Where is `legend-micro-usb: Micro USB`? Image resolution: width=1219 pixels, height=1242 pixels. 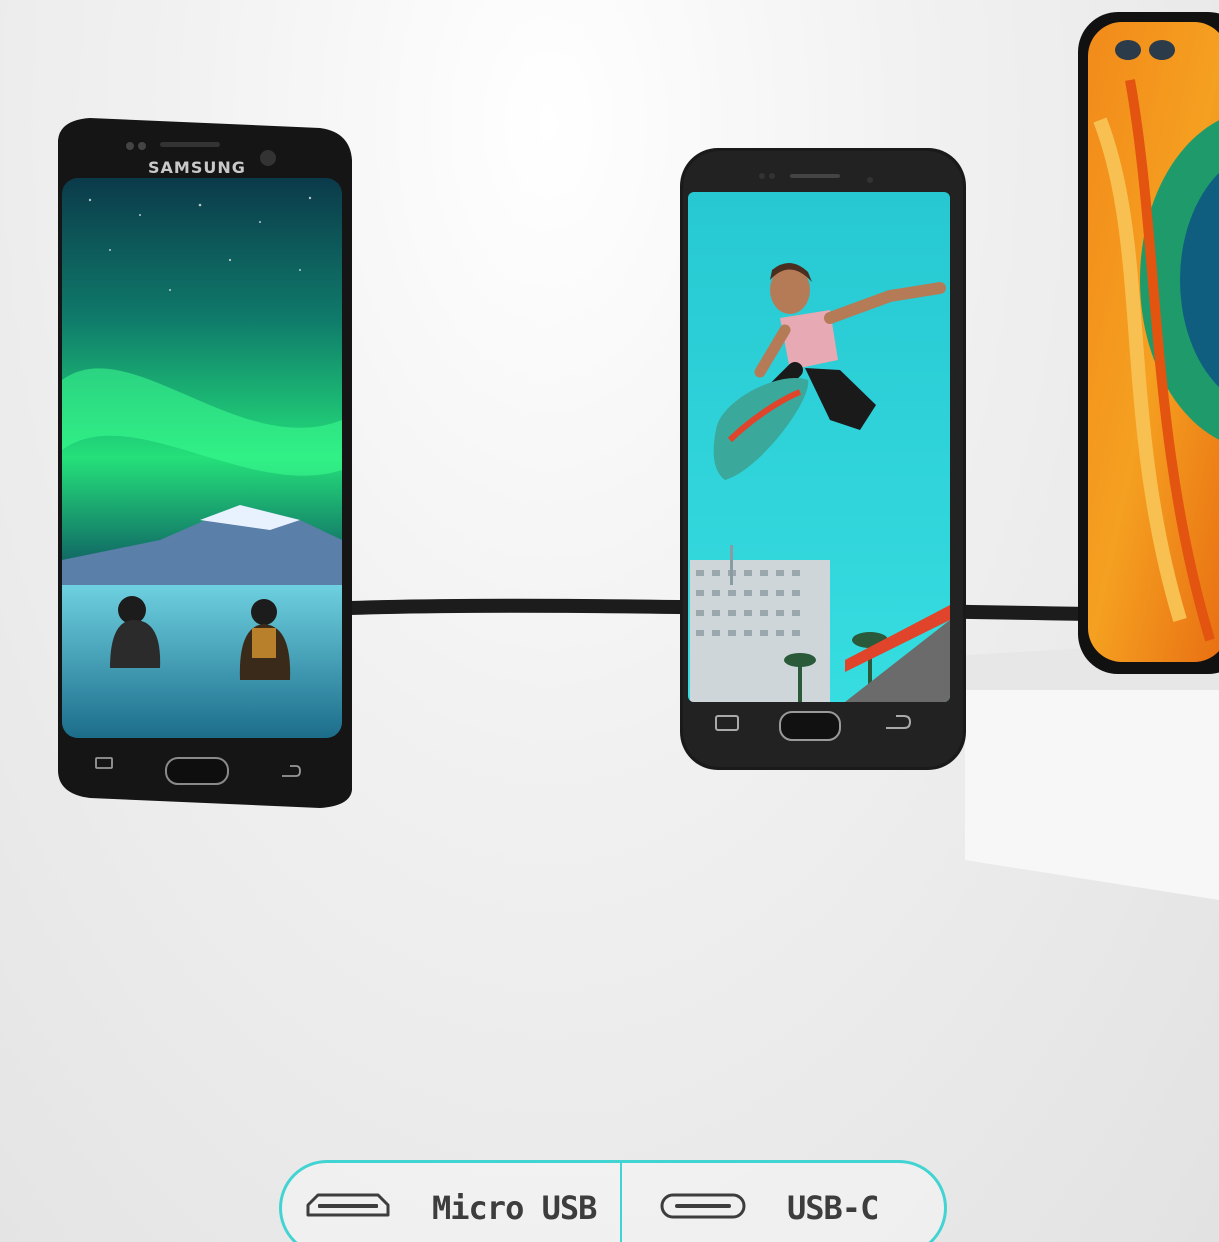 legend-micro-usb: Micro USB is located at coordinates (450, 1208).